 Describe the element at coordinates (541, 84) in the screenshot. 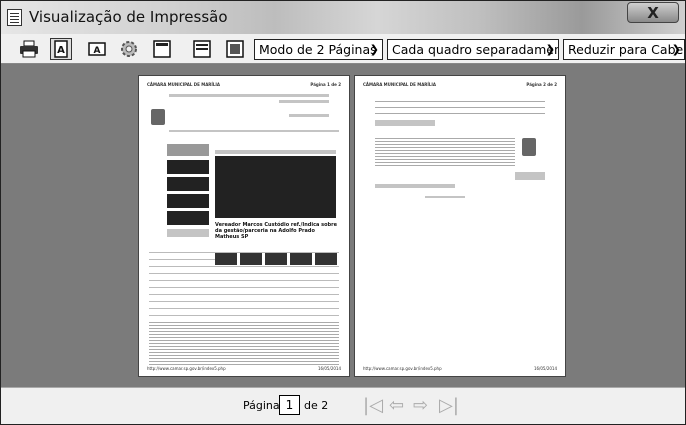

I see `page-header-right: Página 2 de 2` at that location.